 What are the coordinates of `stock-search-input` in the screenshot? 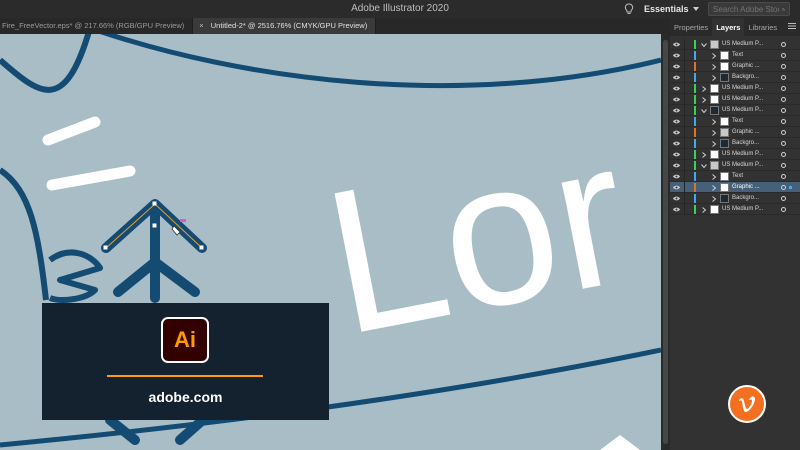 It's located at (746, 9).